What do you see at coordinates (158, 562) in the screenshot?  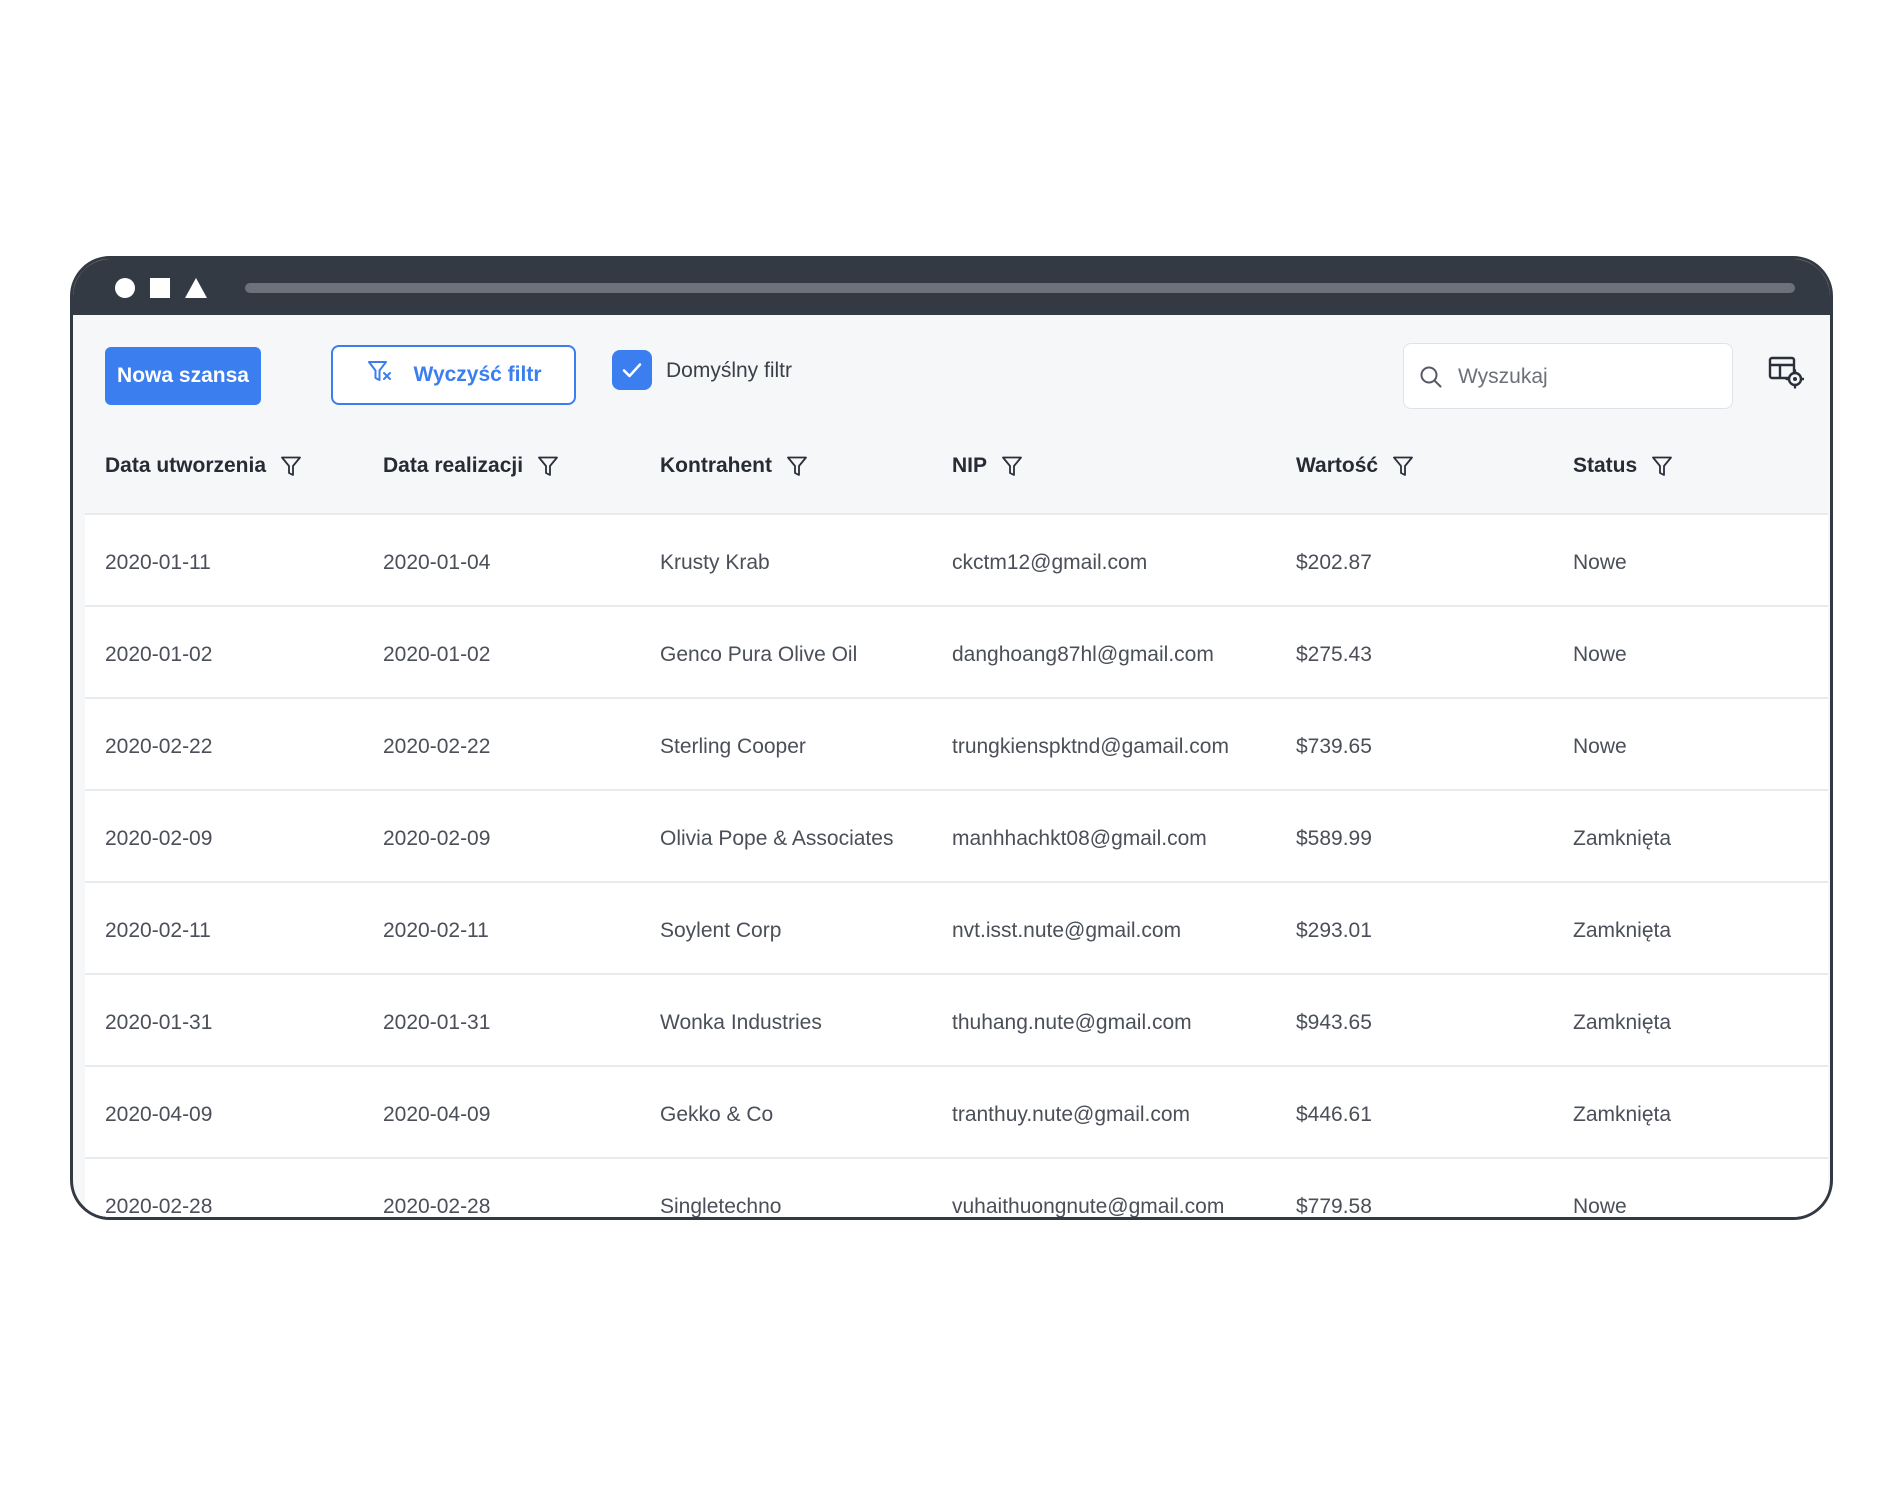 I see `cell-created-date: 2020-01-11` at bounding box center [158, 562].